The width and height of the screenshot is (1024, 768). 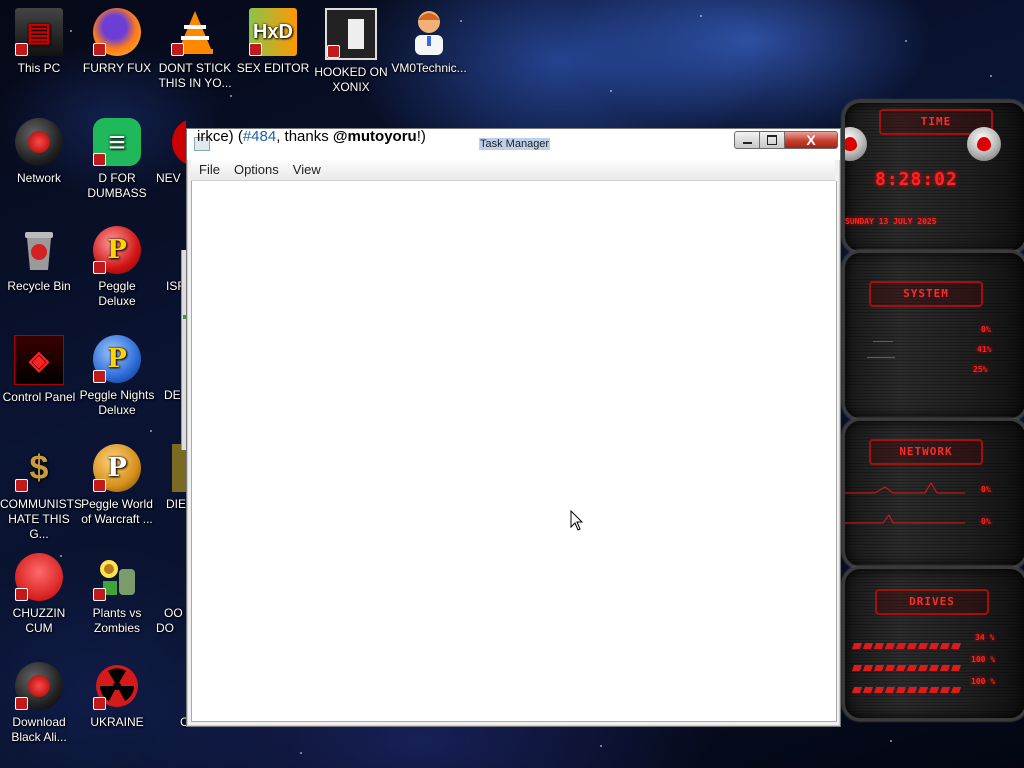 What do you see at coordinates (171, 594) in the screenshot?
I see `desktop-icon-oo-do: OO DO` at bounding box center [171, 594].